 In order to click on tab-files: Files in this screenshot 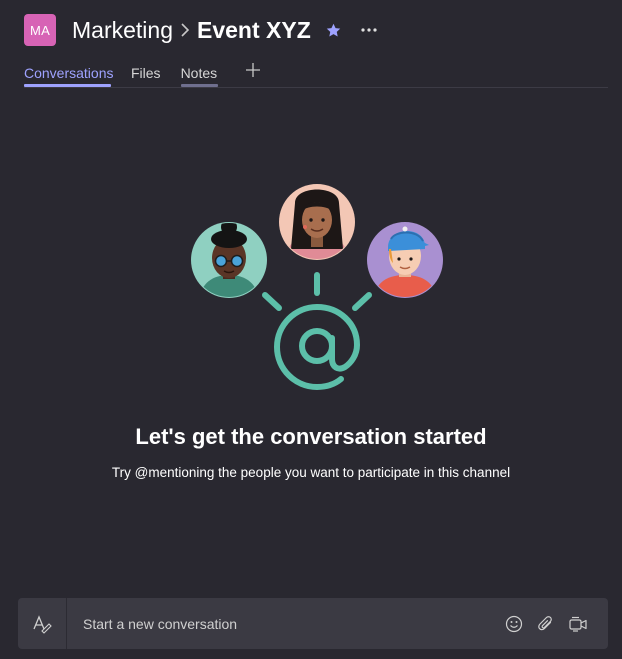, I will do `click(146, 74)`.